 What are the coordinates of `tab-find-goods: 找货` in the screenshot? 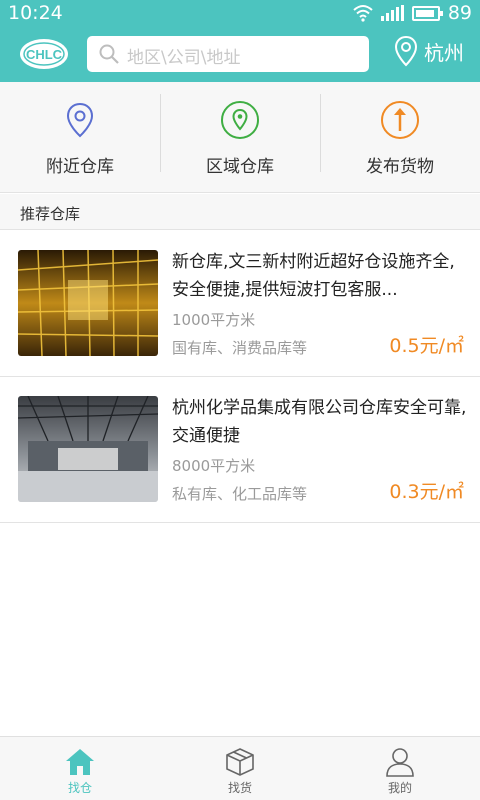 It's located at (240, 768).